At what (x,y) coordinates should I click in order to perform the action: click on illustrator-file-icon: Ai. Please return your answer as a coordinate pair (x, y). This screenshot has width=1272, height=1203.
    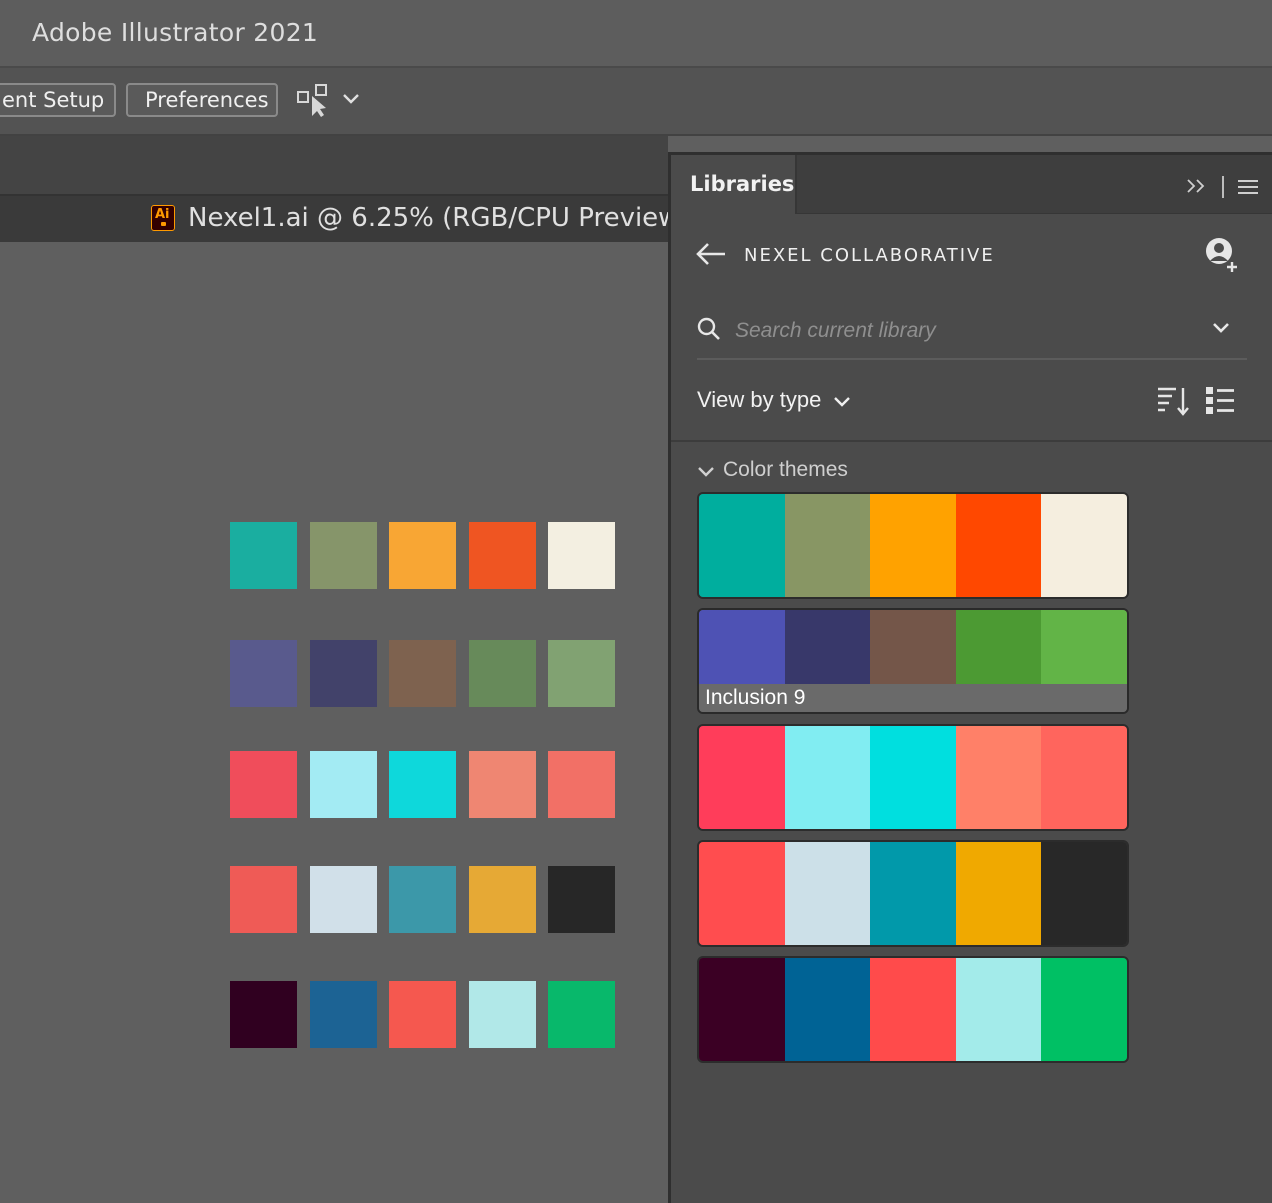
    Looking at the image, I should click on (163, 218).